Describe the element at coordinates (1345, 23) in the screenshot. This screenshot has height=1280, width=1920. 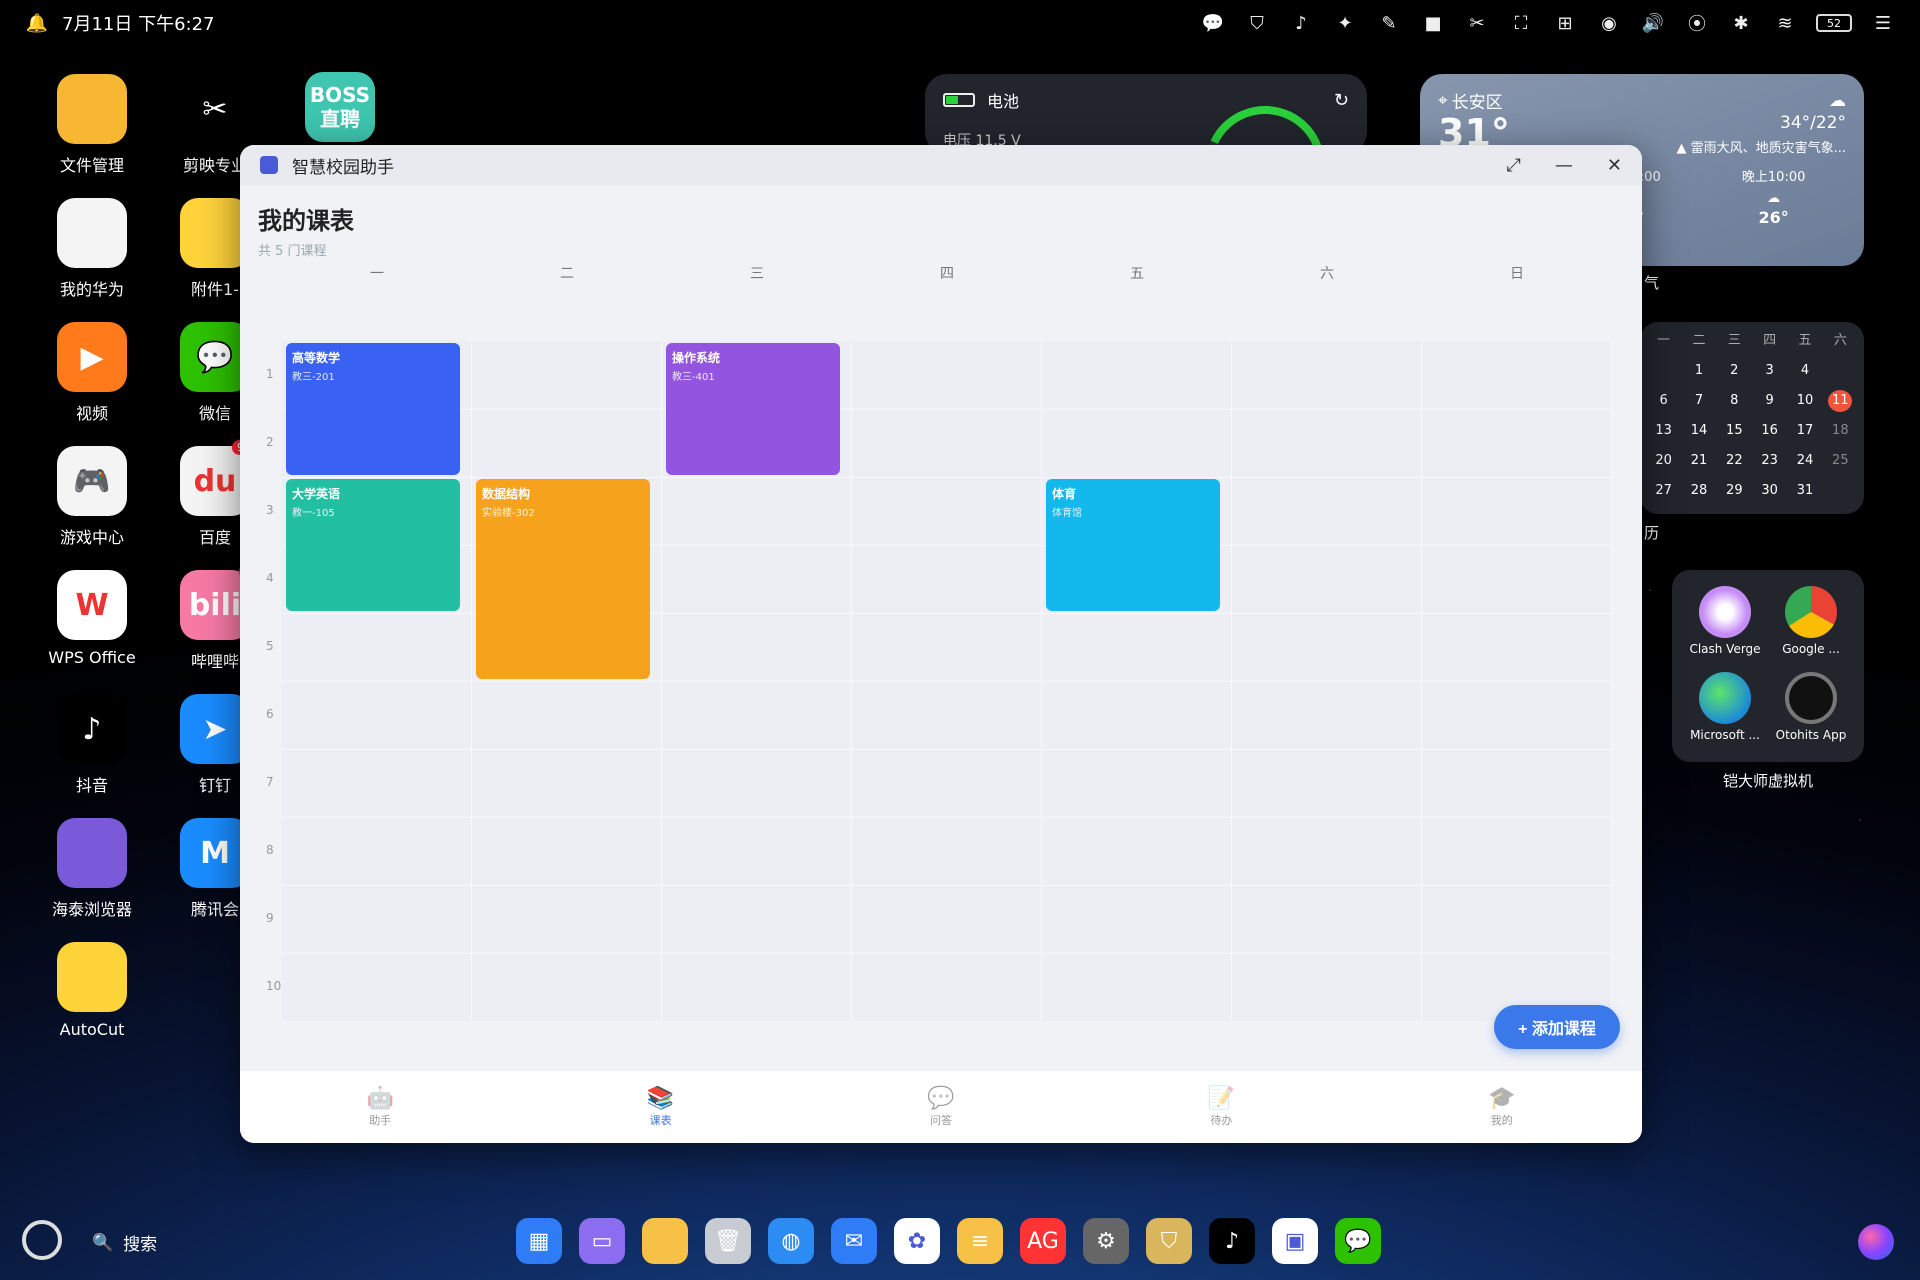
I see `ai-tray-icon: ✦` at that location.